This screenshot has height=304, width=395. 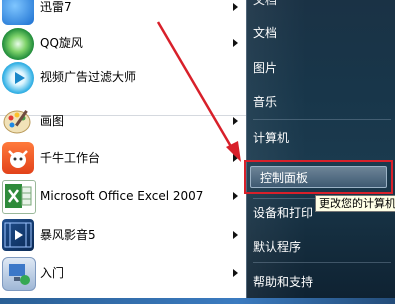 I want to click on taskbar-edge, so click(x=197, y=301).